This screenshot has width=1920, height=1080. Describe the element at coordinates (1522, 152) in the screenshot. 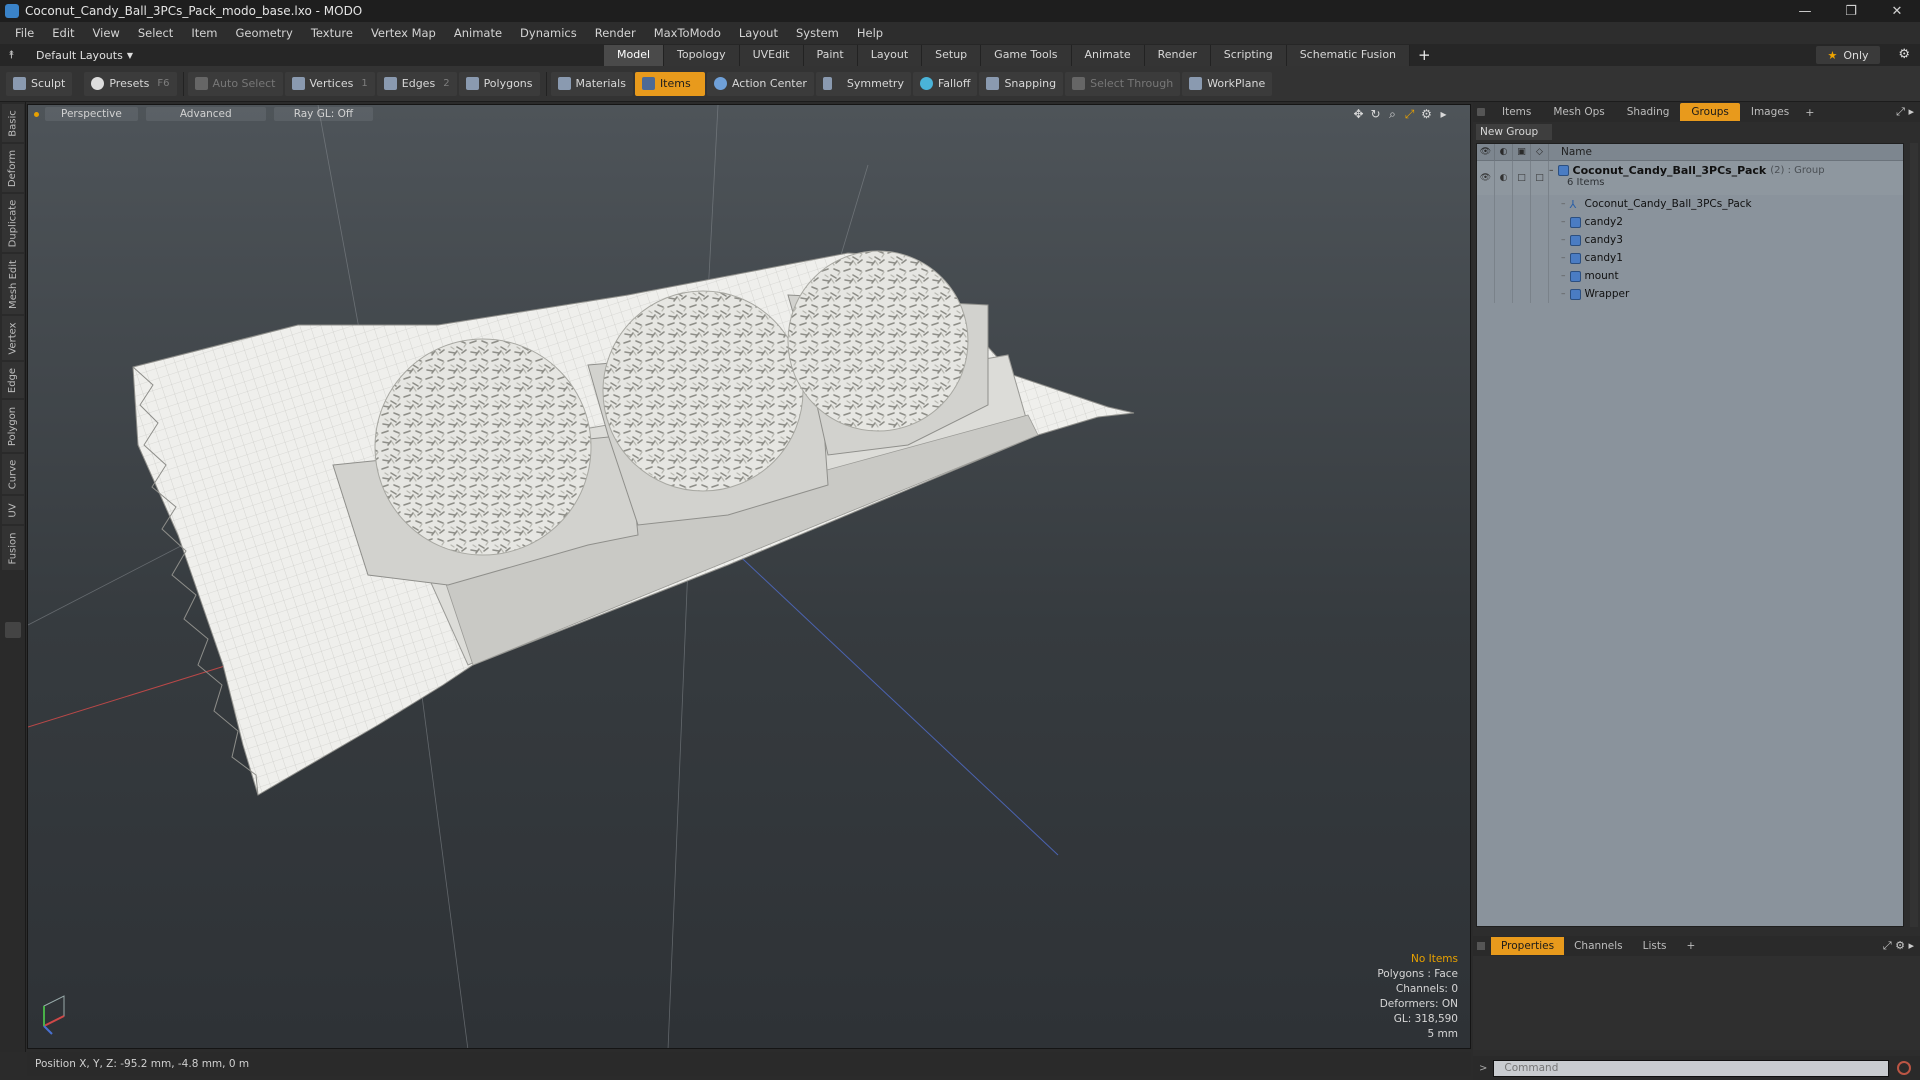

I see `lock-column-icon: ▣` at that location.